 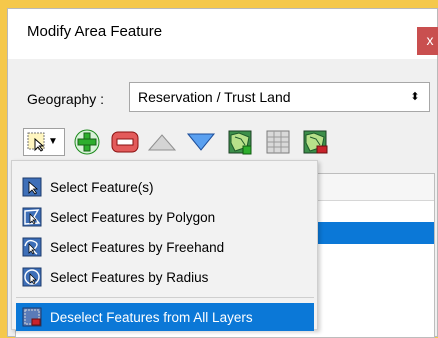 What do you see at coordinates (129, 277) in the screenshot?
I see `menu-item-label: Select Features by Radius` at bounding box center [129, 277].